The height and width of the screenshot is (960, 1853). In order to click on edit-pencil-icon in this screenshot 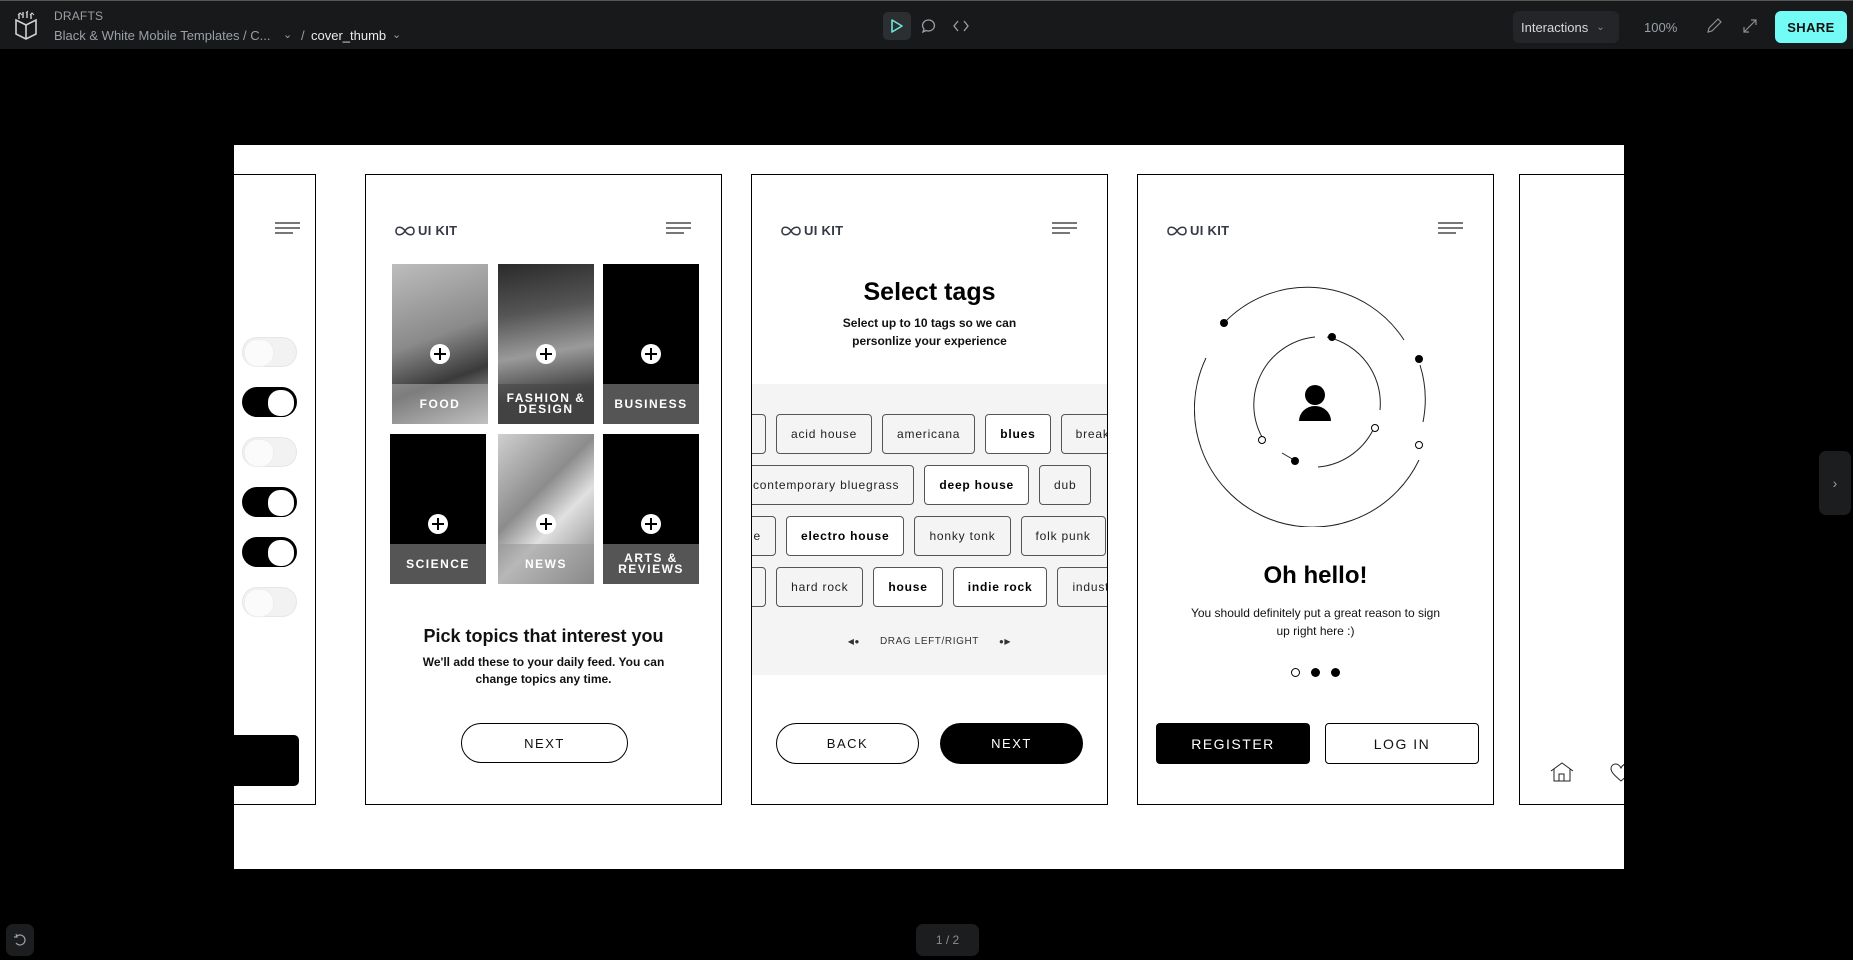, I will do `click(1714, 26)`.